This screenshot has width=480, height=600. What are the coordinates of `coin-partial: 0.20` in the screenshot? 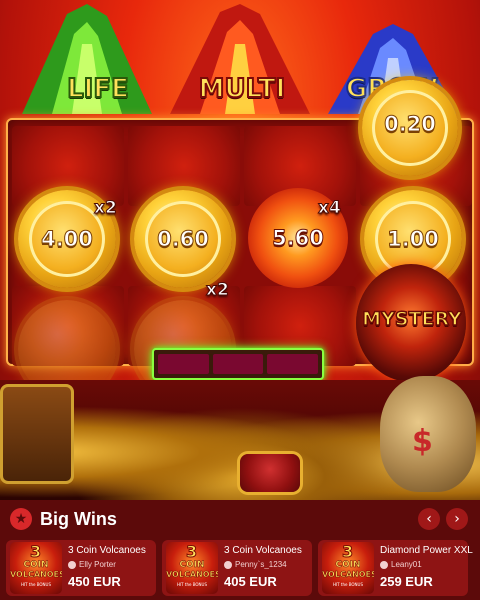 It's located at (410, 128).